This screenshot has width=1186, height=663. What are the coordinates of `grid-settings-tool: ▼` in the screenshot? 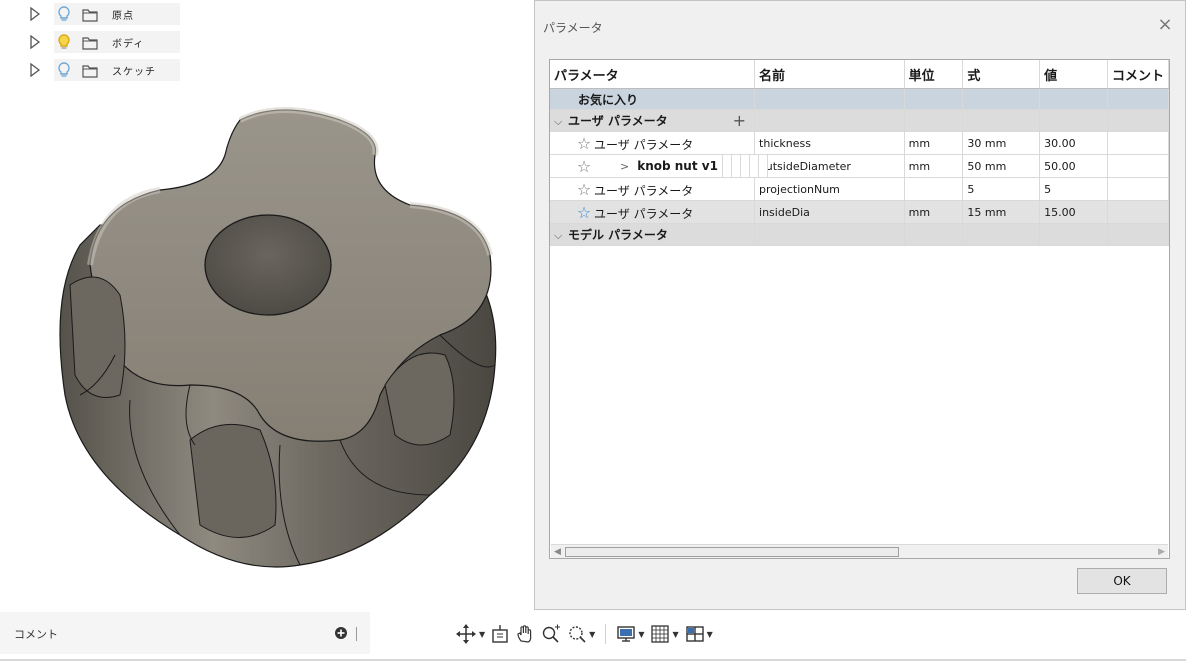 It's located at (664, 634).